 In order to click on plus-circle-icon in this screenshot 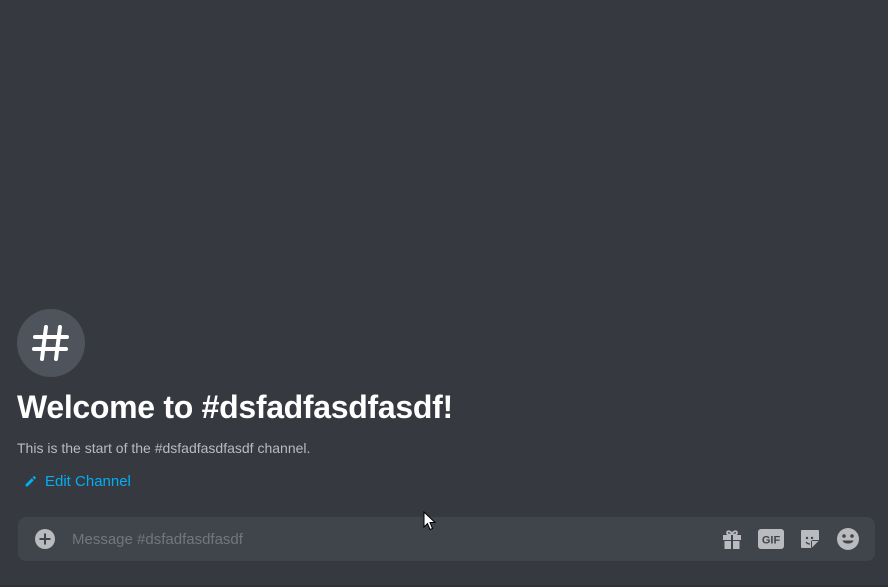, I will do `click(45, 539)`.